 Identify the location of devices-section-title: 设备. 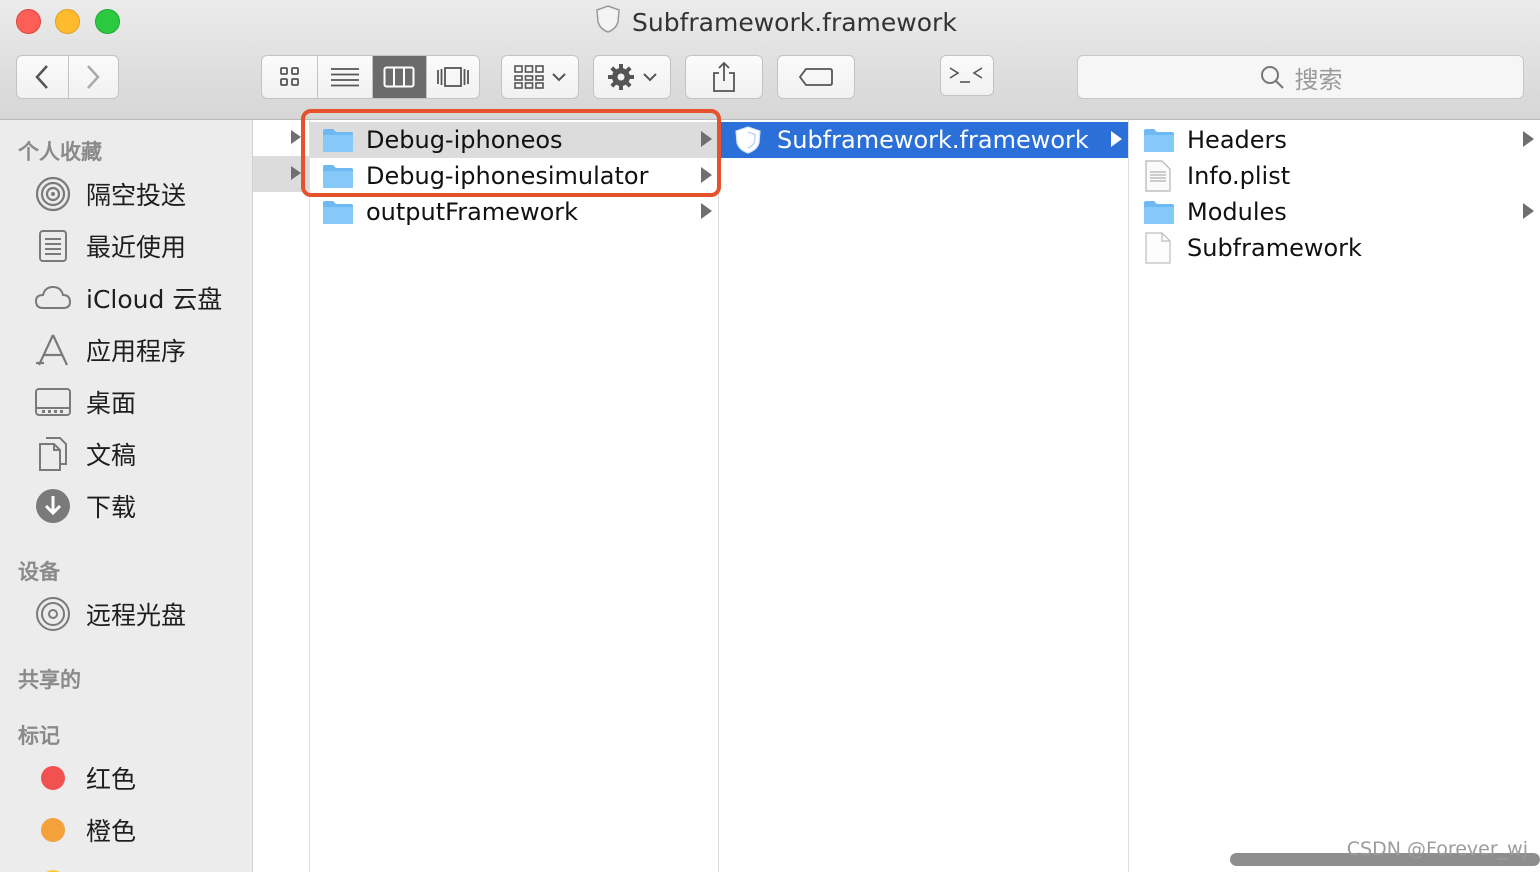
(39, 572).